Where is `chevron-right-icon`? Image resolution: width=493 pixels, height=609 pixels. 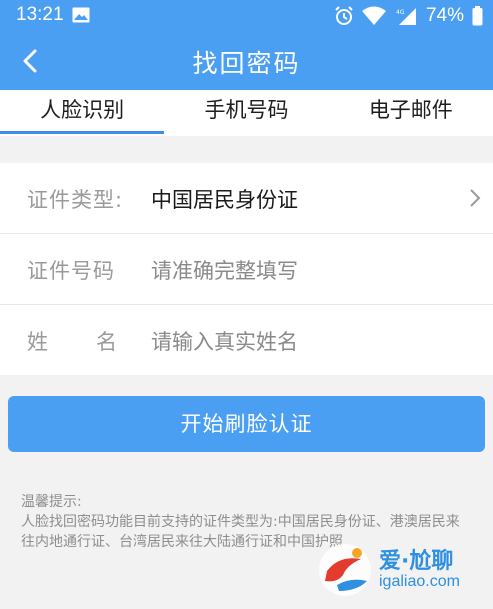 chevron-right-icon is located at coordinates (475, 198).